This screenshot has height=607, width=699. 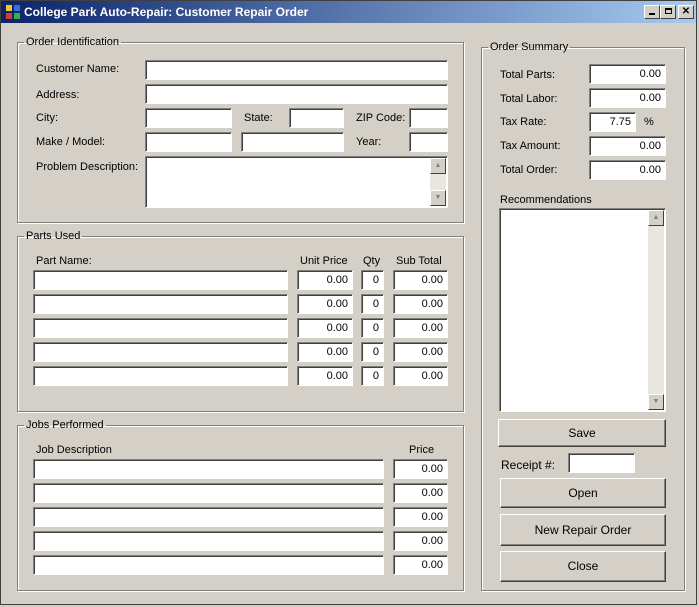 What do you see at coordinates (419, 261) in the screenshot?
I see `sub-total-header: Sub Total` at bounding box center [419, 261].